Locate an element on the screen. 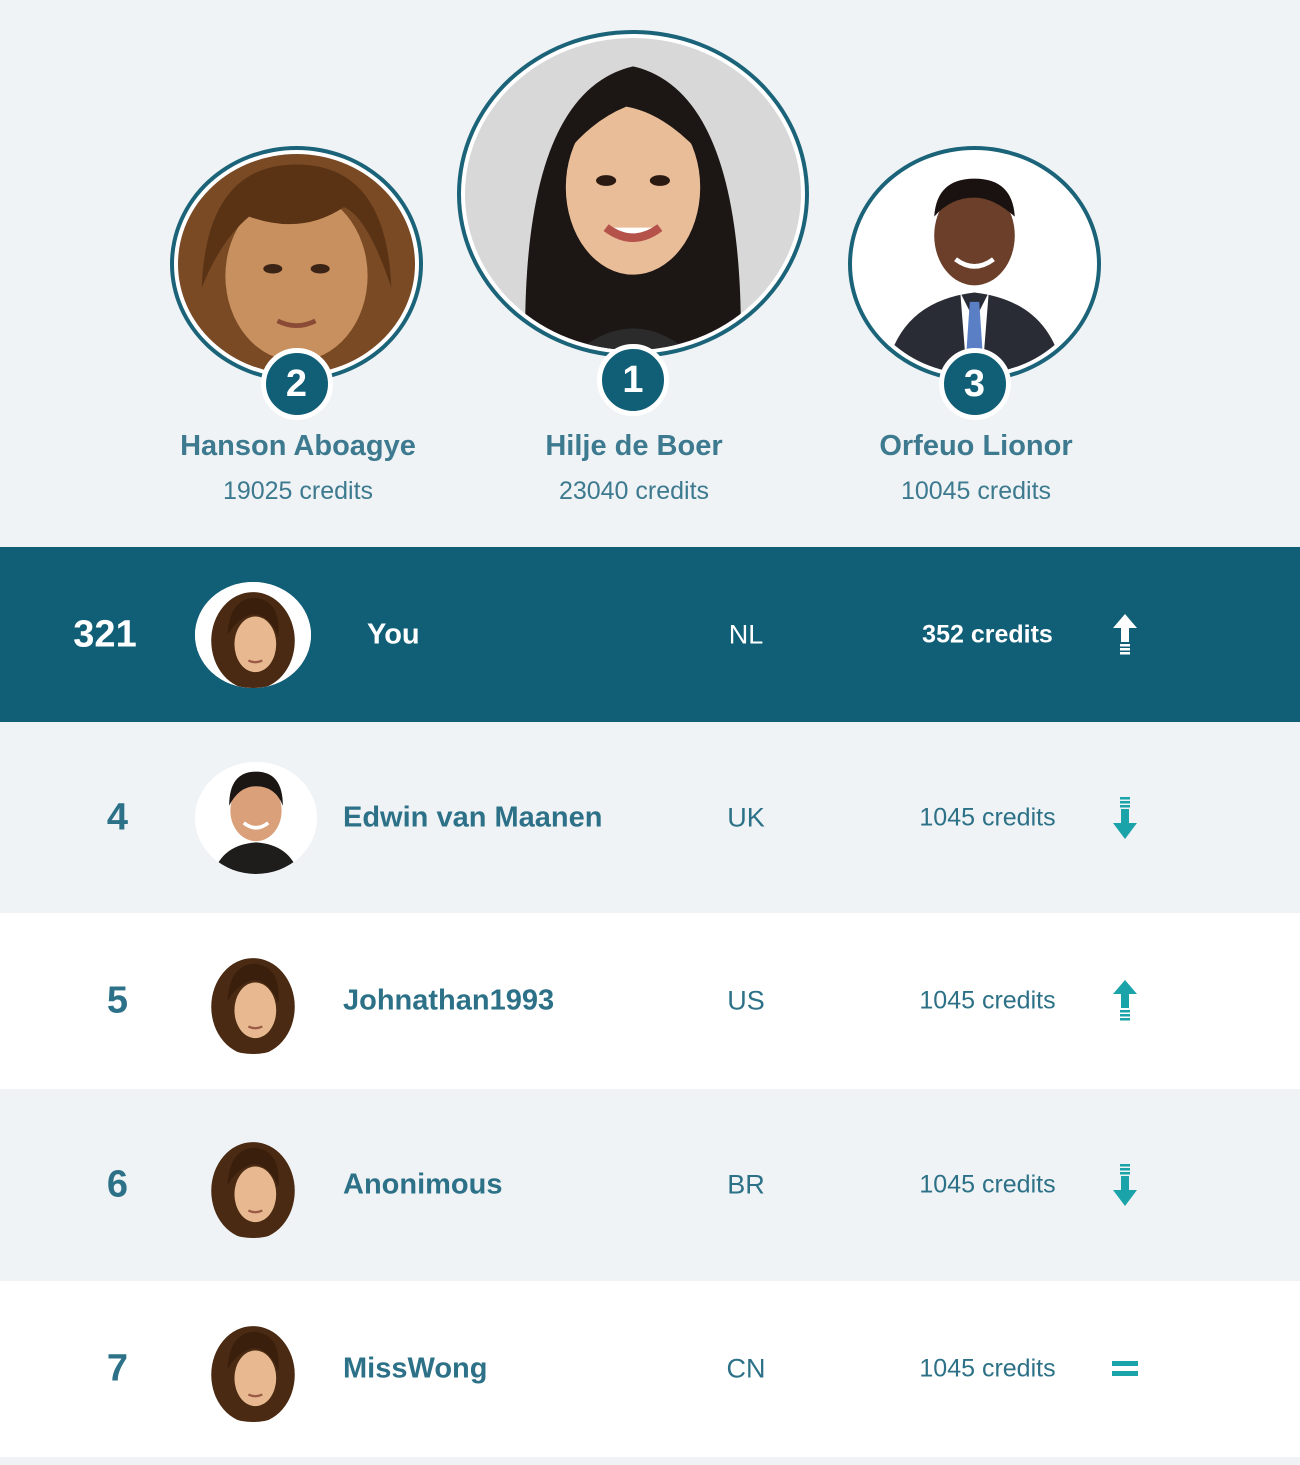 The width and height of the screenshot is (1300, 1465). row-country: CN is located at coordinates (746, 1368).